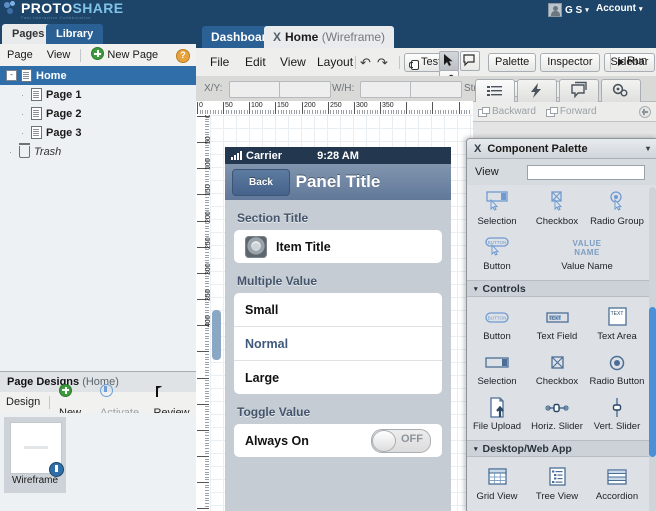 The width and height of the screenshot is (656, 511). Describe the element at coordinates (557, 324) in the screenshot. I see `palette-item-text-field: TEXT Text Field` at that location.